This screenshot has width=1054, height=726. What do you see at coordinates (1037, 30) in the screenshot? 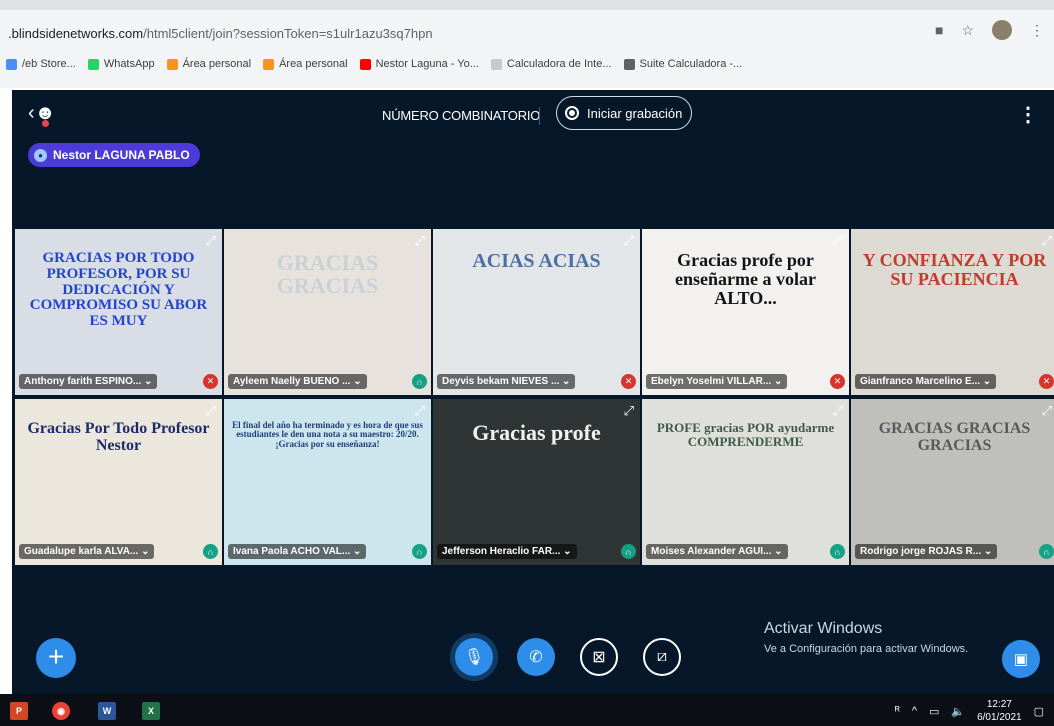
I see `browser-menu-icon: ⋮` at bounding box center [1037, 30].